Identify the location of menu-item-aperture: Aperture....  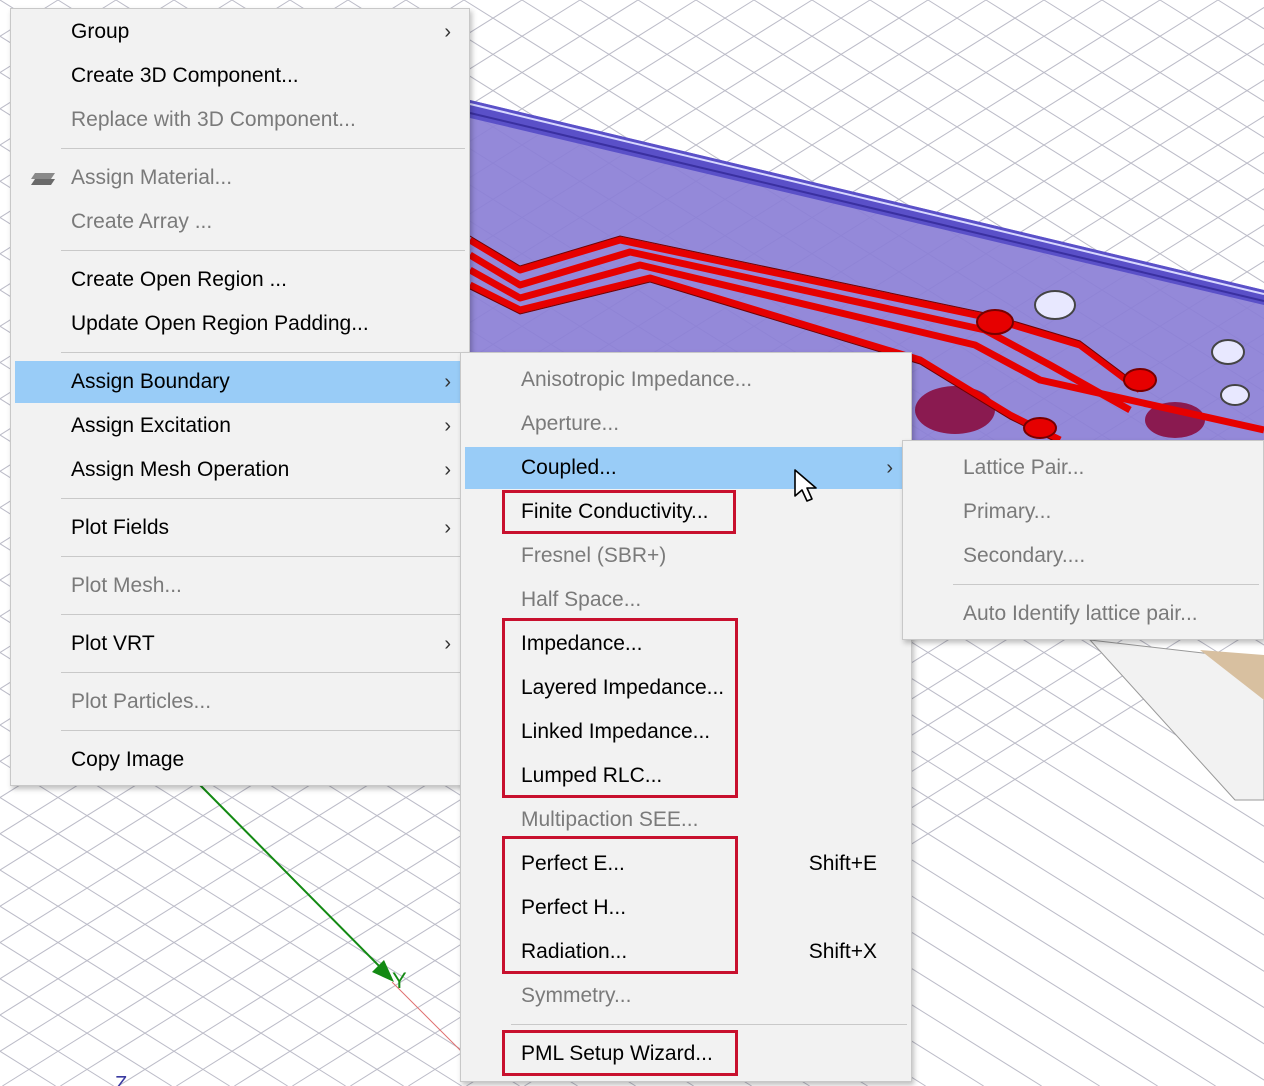
(686, 424).